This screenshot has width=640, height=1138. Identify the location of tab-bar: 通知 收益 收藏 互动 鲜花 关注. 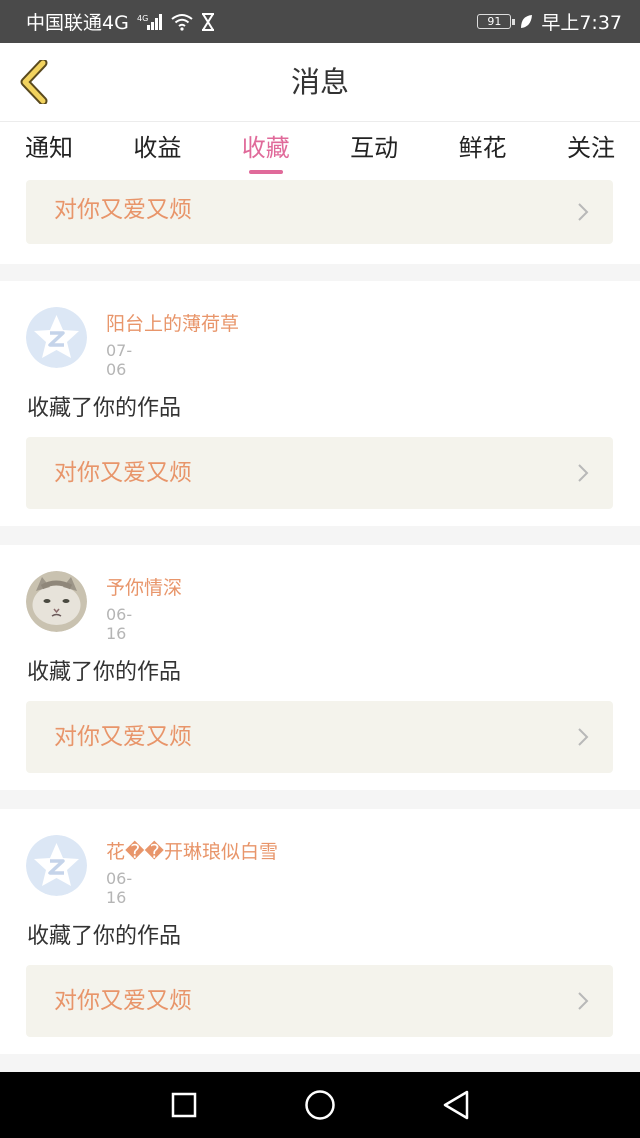
(320, 151).